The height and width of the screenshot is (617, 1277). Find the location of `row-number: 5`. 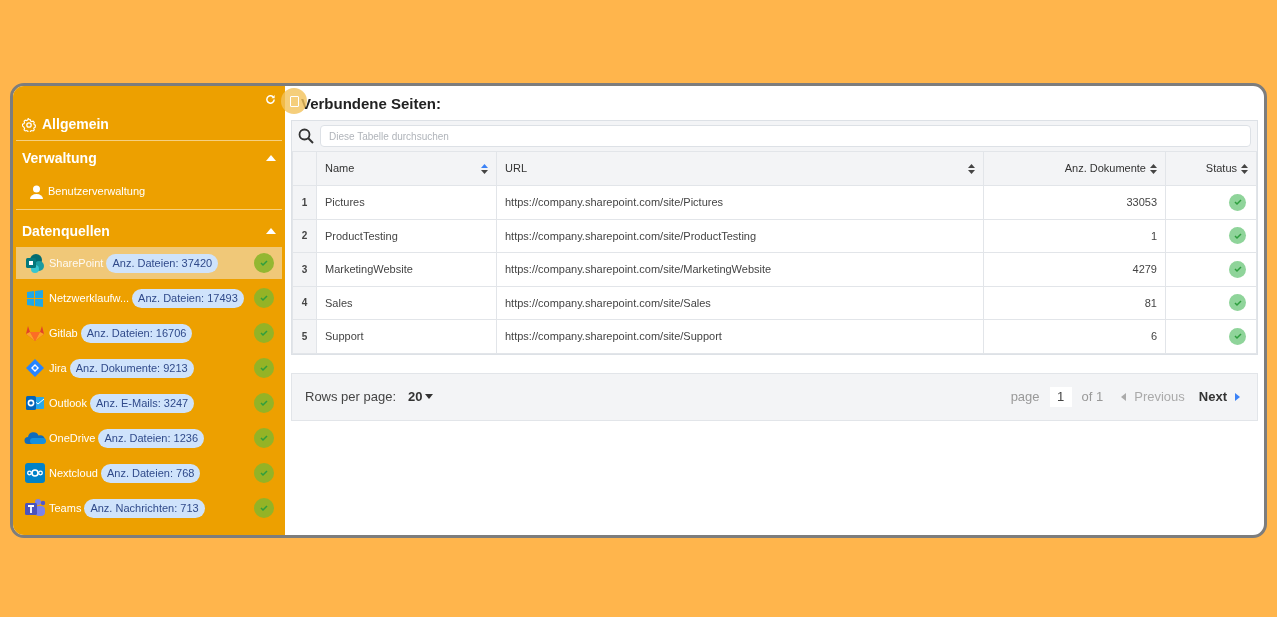

row-number: 5 is located at coordinates (304, 336).